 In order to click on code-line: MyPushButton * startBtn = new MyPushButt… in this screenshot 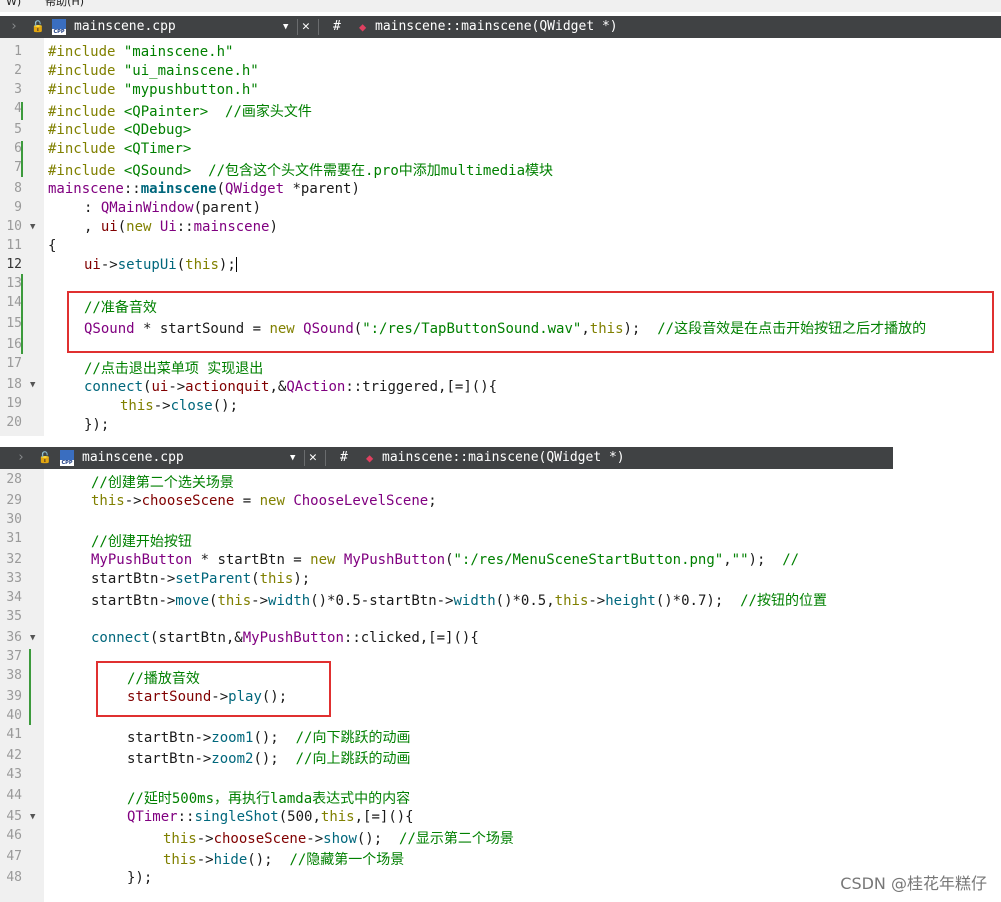, I will do `click(445, 560)`.